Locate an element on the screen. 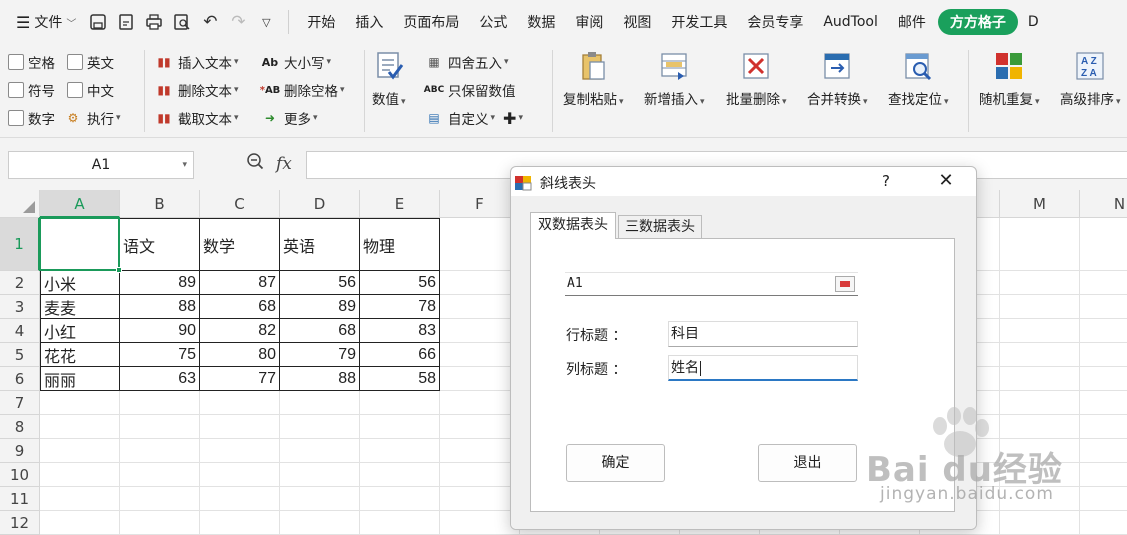  row-header: 10 is located at coordinates (20, 475).